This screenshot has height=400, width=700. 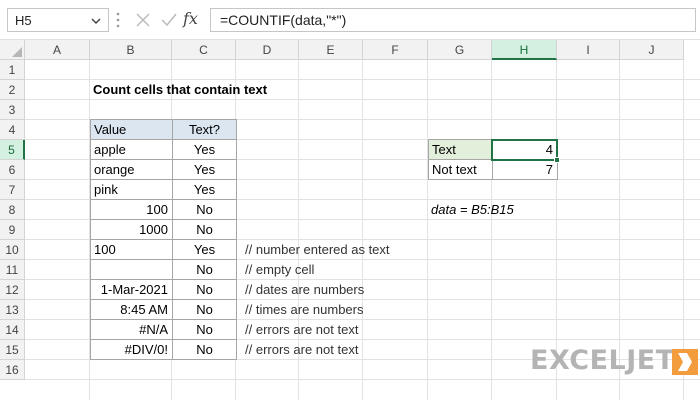 What do you see at coordinates (602, 360) in the screenshot?
I see `logo-text: EXCELJET` at bounding box center [602, 360].